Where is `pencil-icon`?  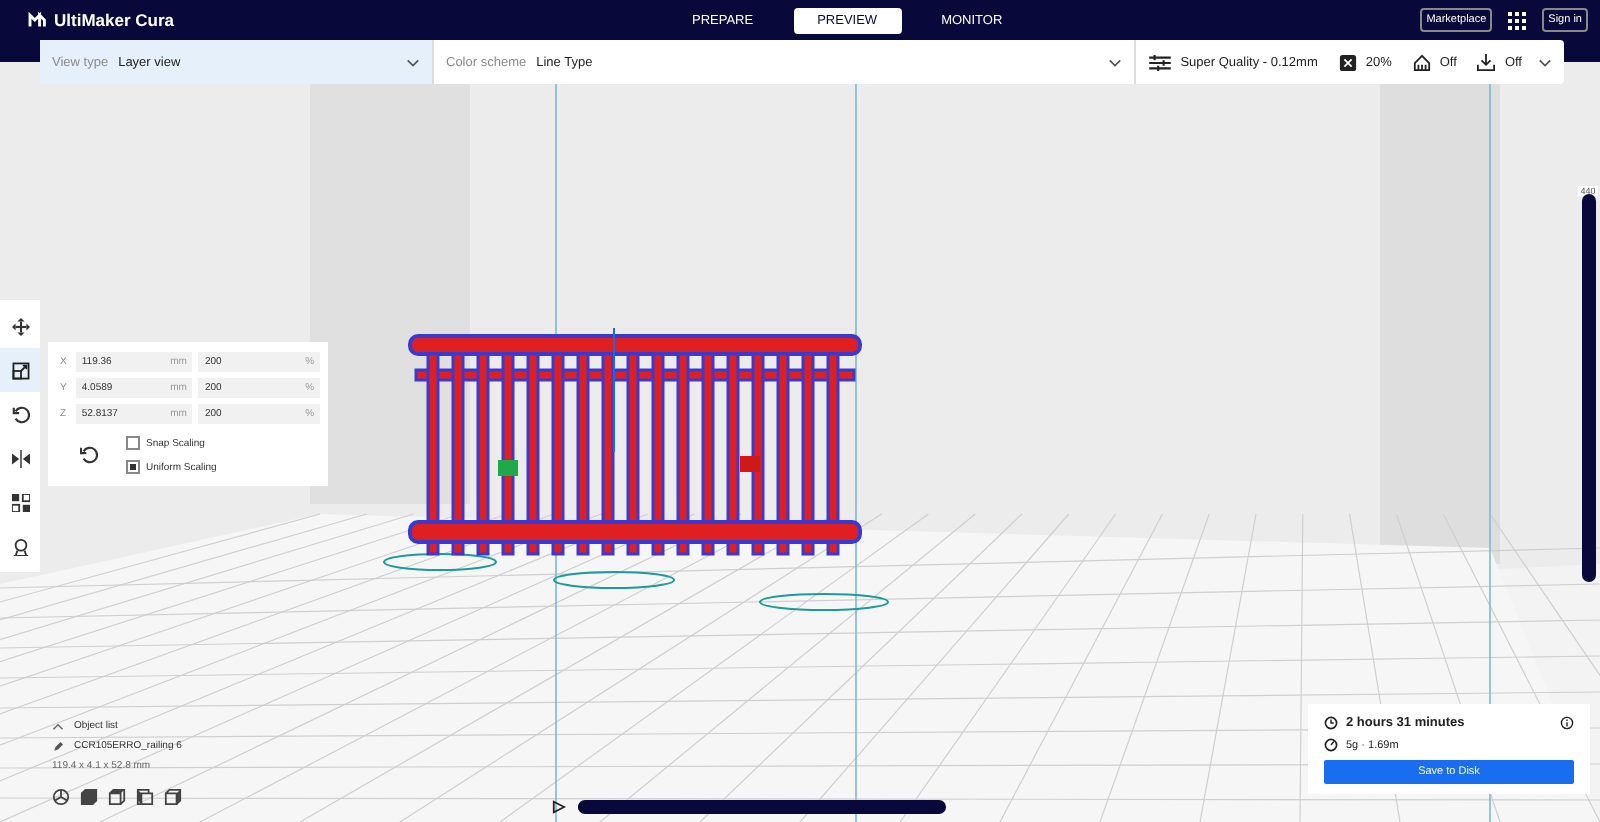 pencil-icon is located at coordinates (58, 746).